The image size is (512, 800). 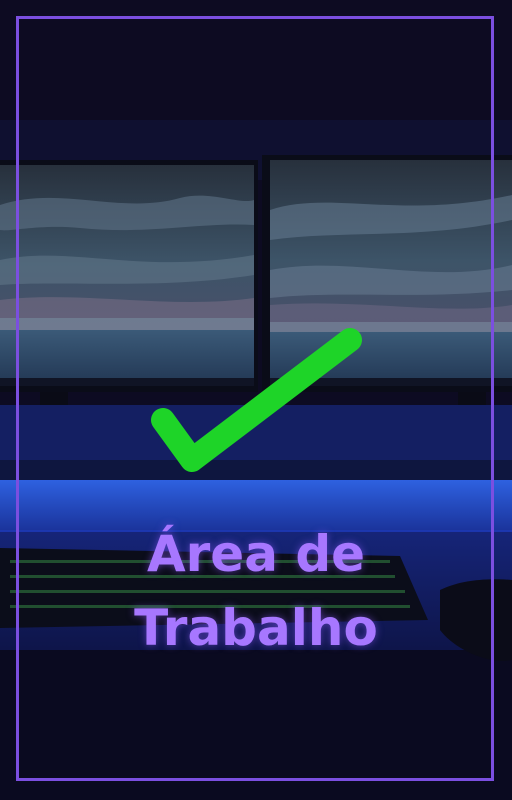 I want to click on title-line-2: Trabalho, so click(x=256, y=628).